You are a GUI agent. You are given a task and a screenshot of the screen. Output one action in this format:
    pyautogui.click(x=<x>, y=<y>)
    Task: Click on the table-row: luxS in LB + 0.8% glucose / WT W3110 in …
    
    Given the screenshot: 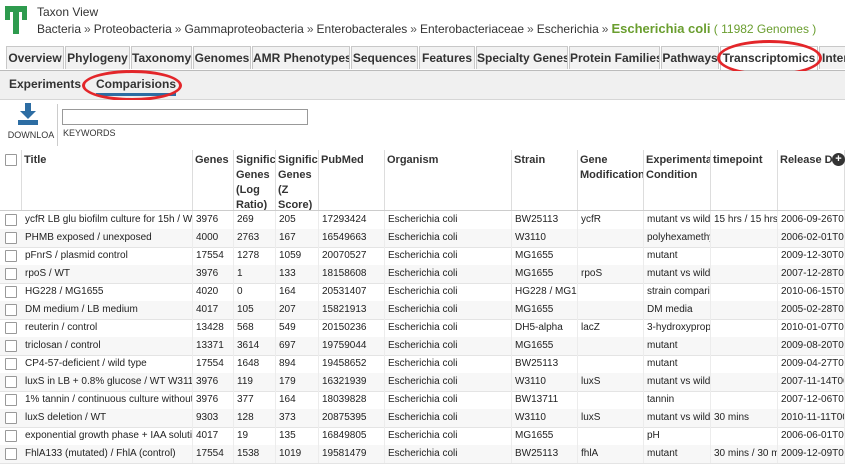 What is the action you would take?
    pyautogui.click(x=422, y=382)
    